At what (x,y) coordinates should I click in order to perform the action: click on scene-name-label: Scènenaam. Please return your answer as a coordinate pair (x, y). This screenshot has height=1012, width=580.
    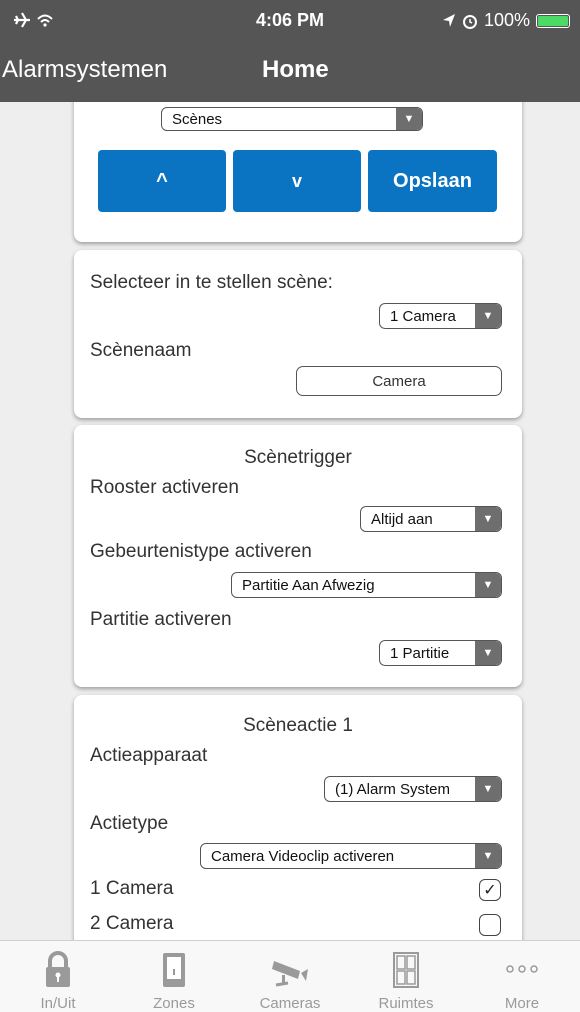
    Looking at the image, I should click on (141, 350).